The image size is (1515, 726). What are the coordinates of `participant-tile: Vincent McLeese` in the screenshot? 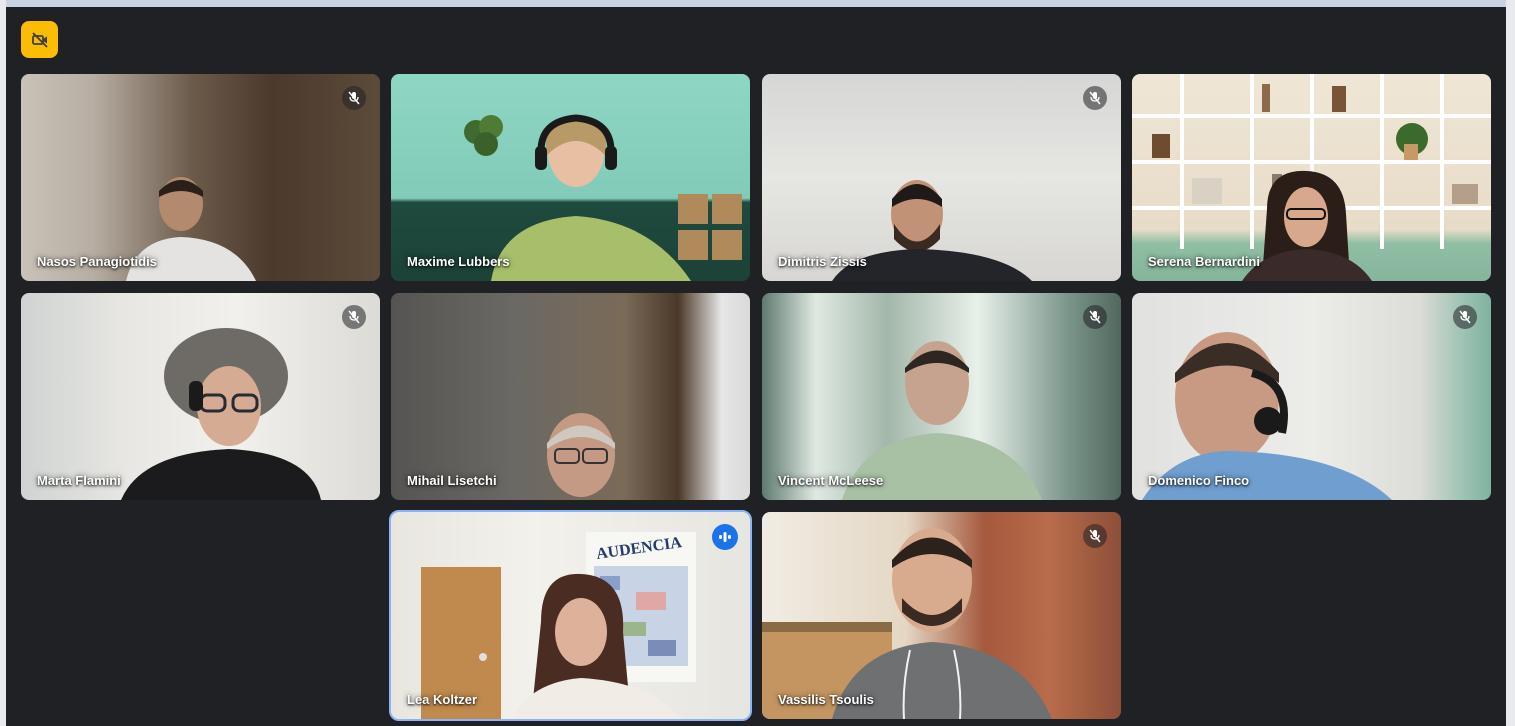 It's located at (941, 396).